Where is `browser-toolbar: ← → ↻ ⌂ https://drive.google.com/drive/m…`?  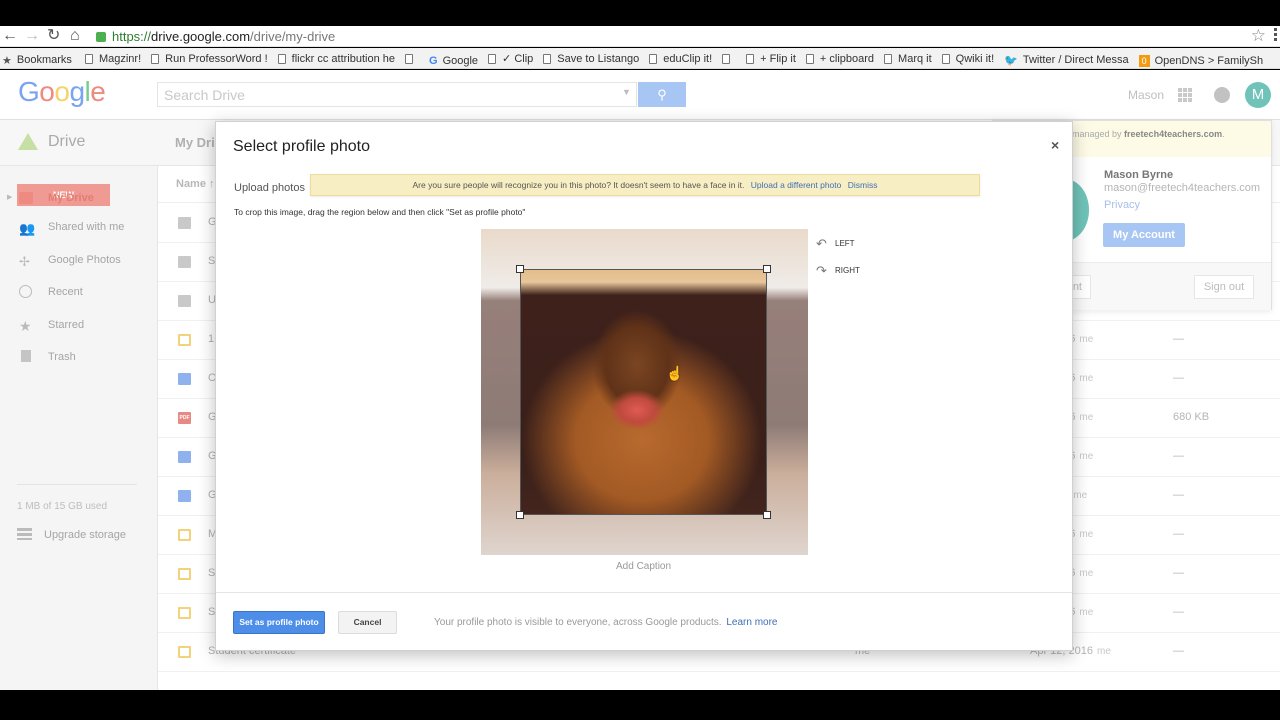
browser-toolbar: ← → ↻ ⌂ https://drive.google.com/drive/m… is located at coordinates (640, 36).